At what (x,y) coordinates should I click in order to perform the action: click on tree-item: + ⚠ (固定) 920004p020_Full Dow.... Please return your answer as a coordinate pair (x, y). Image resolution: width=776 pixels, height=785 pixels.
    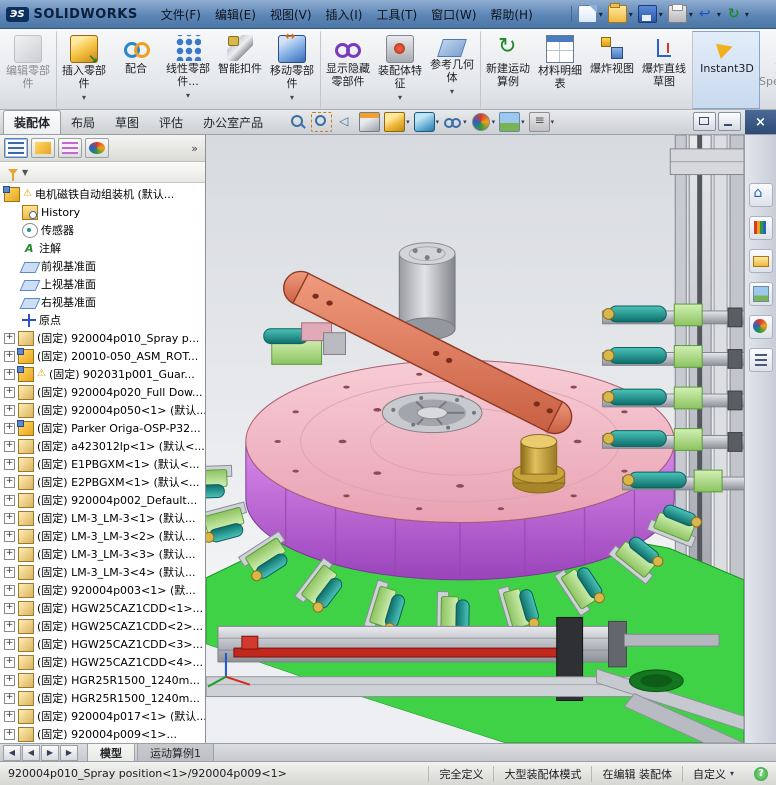
    Looking at the image, I should click on (102, 392).